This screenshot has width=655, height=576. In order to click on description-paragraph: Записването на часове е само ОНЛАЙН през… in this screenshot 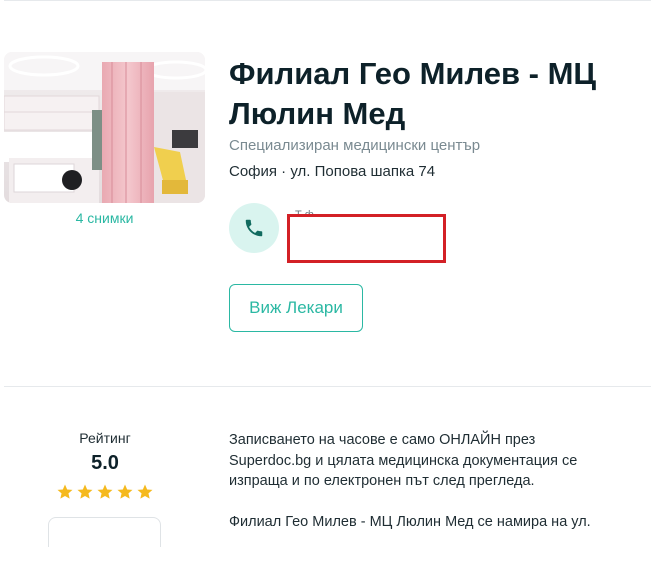, I will do `click(403, 460)`.